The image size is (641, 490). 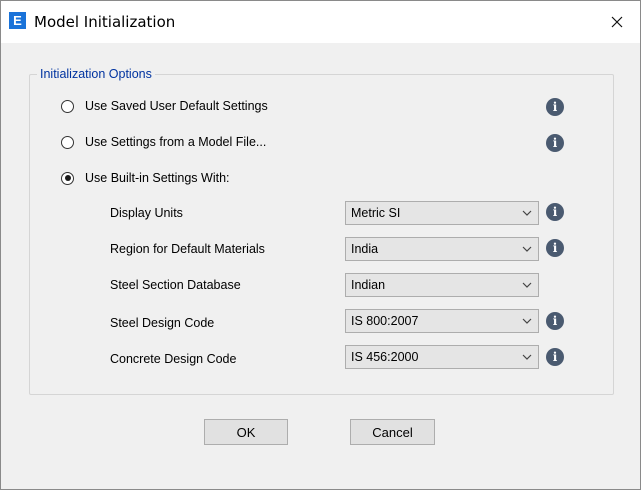 What do you see at coordinates (187, 249) in the screenshot?
I see `region-label: Region for Default Materials` at bounding box center [187, 249].